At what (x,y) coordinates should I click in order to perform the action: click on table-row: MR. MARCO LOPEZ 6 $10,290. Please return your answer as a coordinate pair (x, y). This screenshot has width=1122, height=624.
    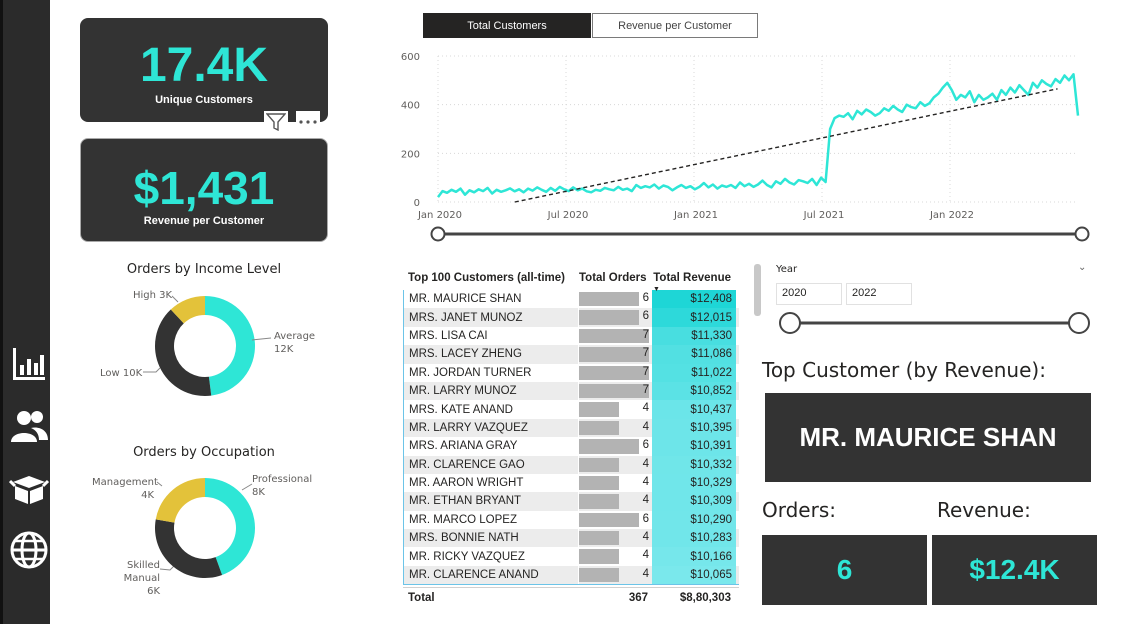
    Looking at the image, I should click on (571, 520).